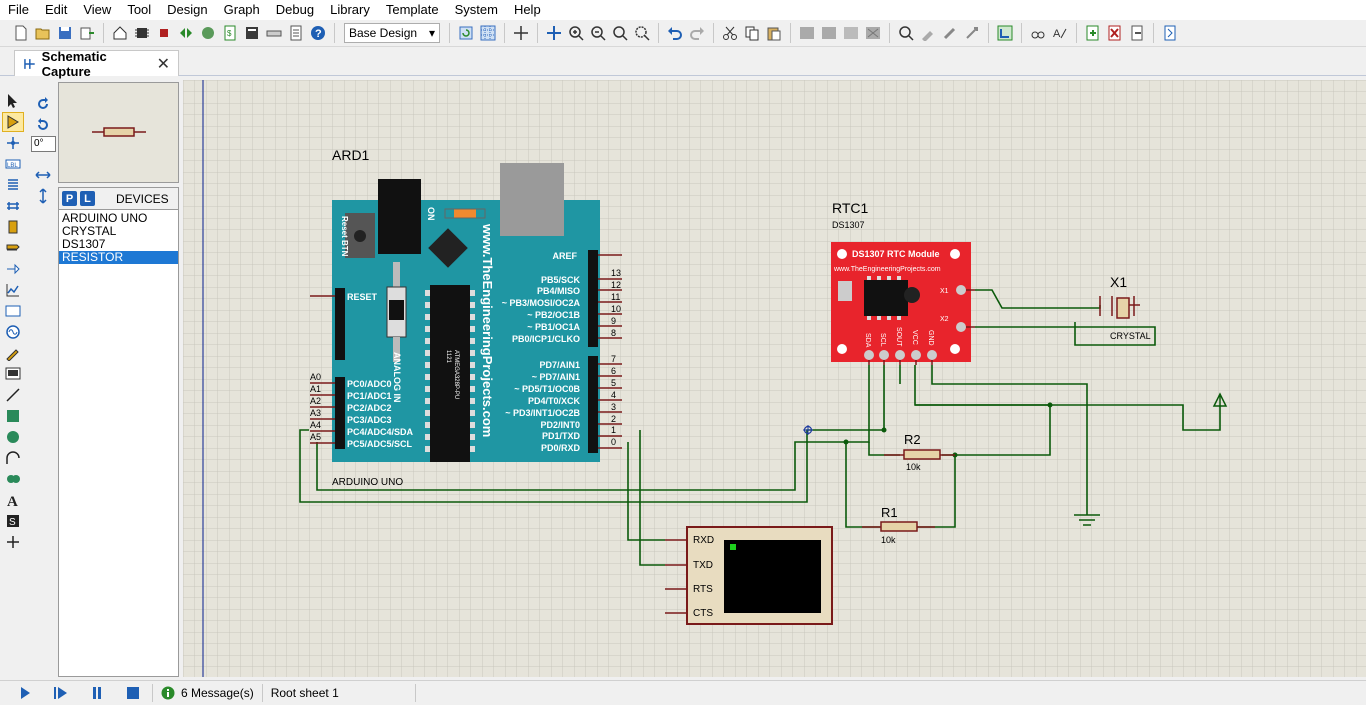  Describe the element at coordinates (61, 693) in the screenshot. I see `step-icon` at that location.